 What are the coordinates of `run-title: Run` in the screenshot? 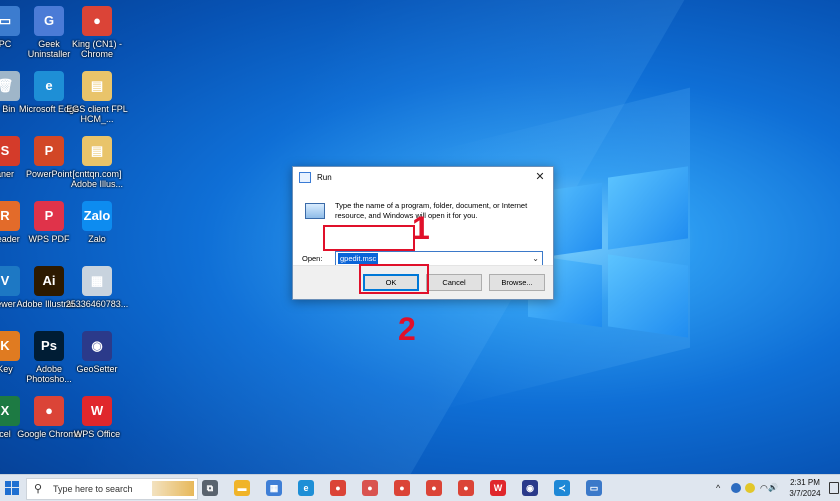 It's located at (324, 177).